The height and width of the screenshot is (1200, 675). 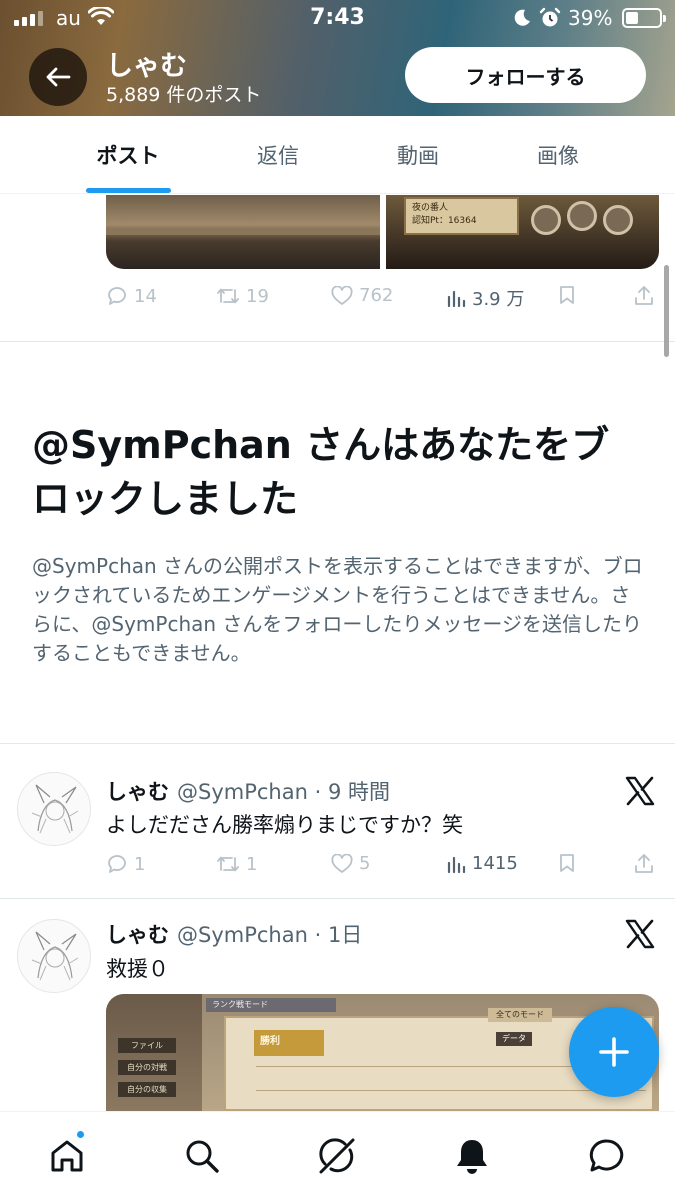 I want to click on grok-icon, so click(x=337, y=1156).